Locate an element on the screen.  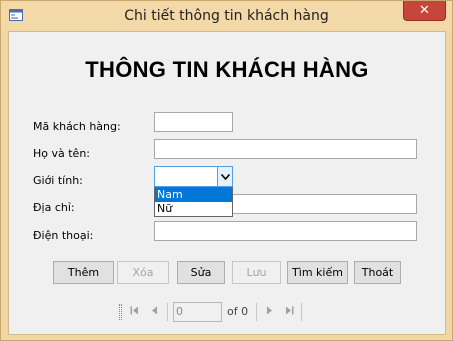
gender-label: Giới tính: is located at coordinates (58, 180).